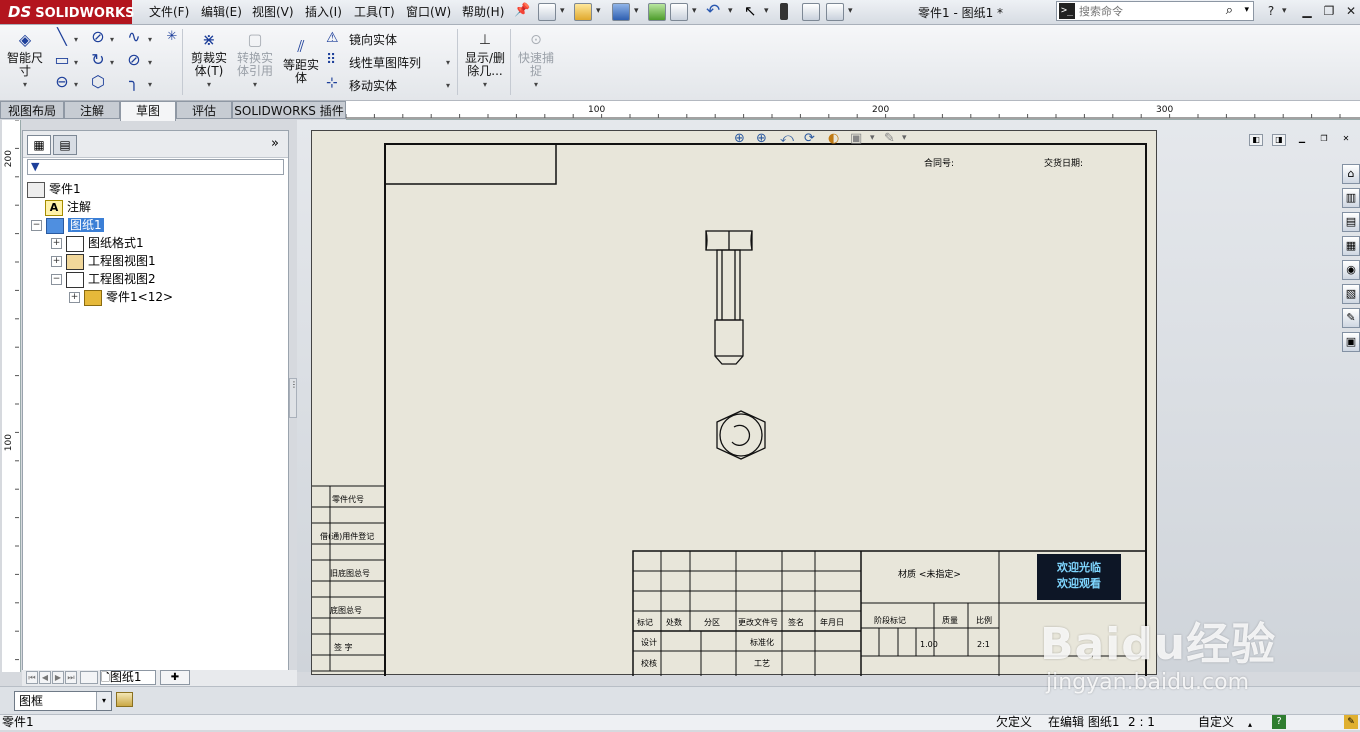 The image size is (1360, 732). Describe the element at coordinates (1351, 222) in the screenshot. I see `file-explorer-icon: ▤` at that location.